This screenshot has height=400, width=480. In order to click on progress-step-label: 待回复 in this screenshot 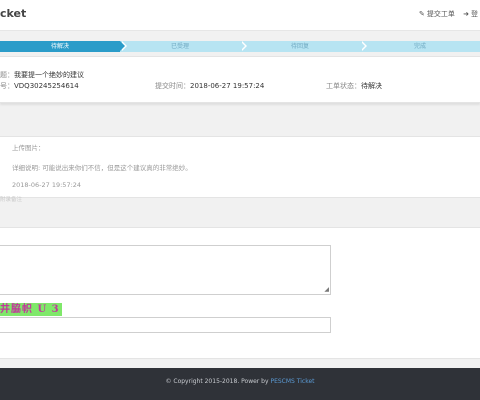, I will do `click(299, 46)`.